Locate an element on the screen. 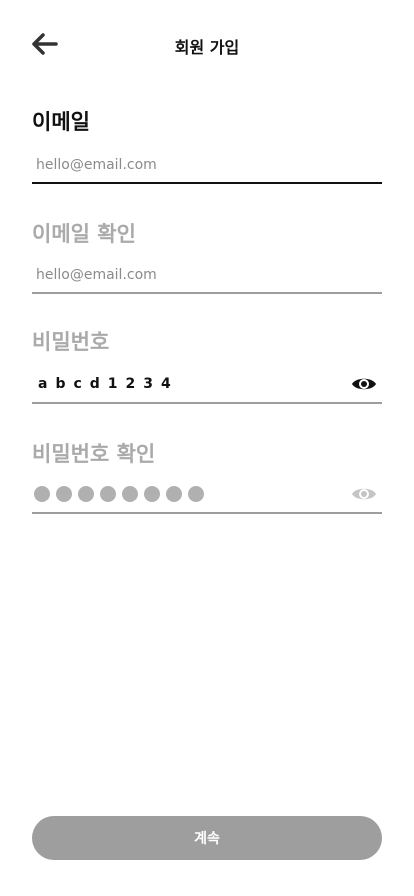 The height and width of the screenshot is (896, 414). password-field: abcd1234 is located at coordinates (207, 385).